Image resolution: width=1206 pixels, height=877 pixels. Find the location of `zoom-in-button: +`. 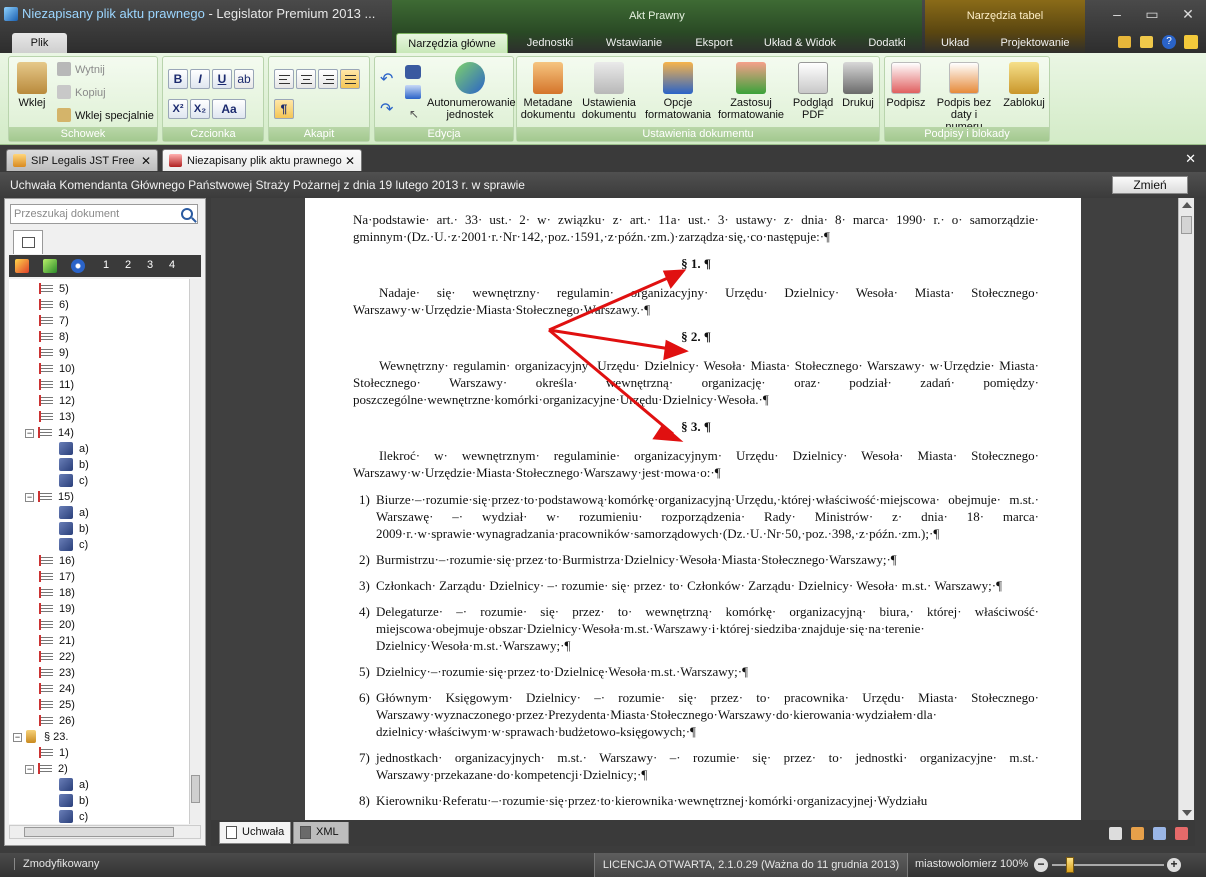

zoom-in-button: + is located at coordinates (1174, 865).